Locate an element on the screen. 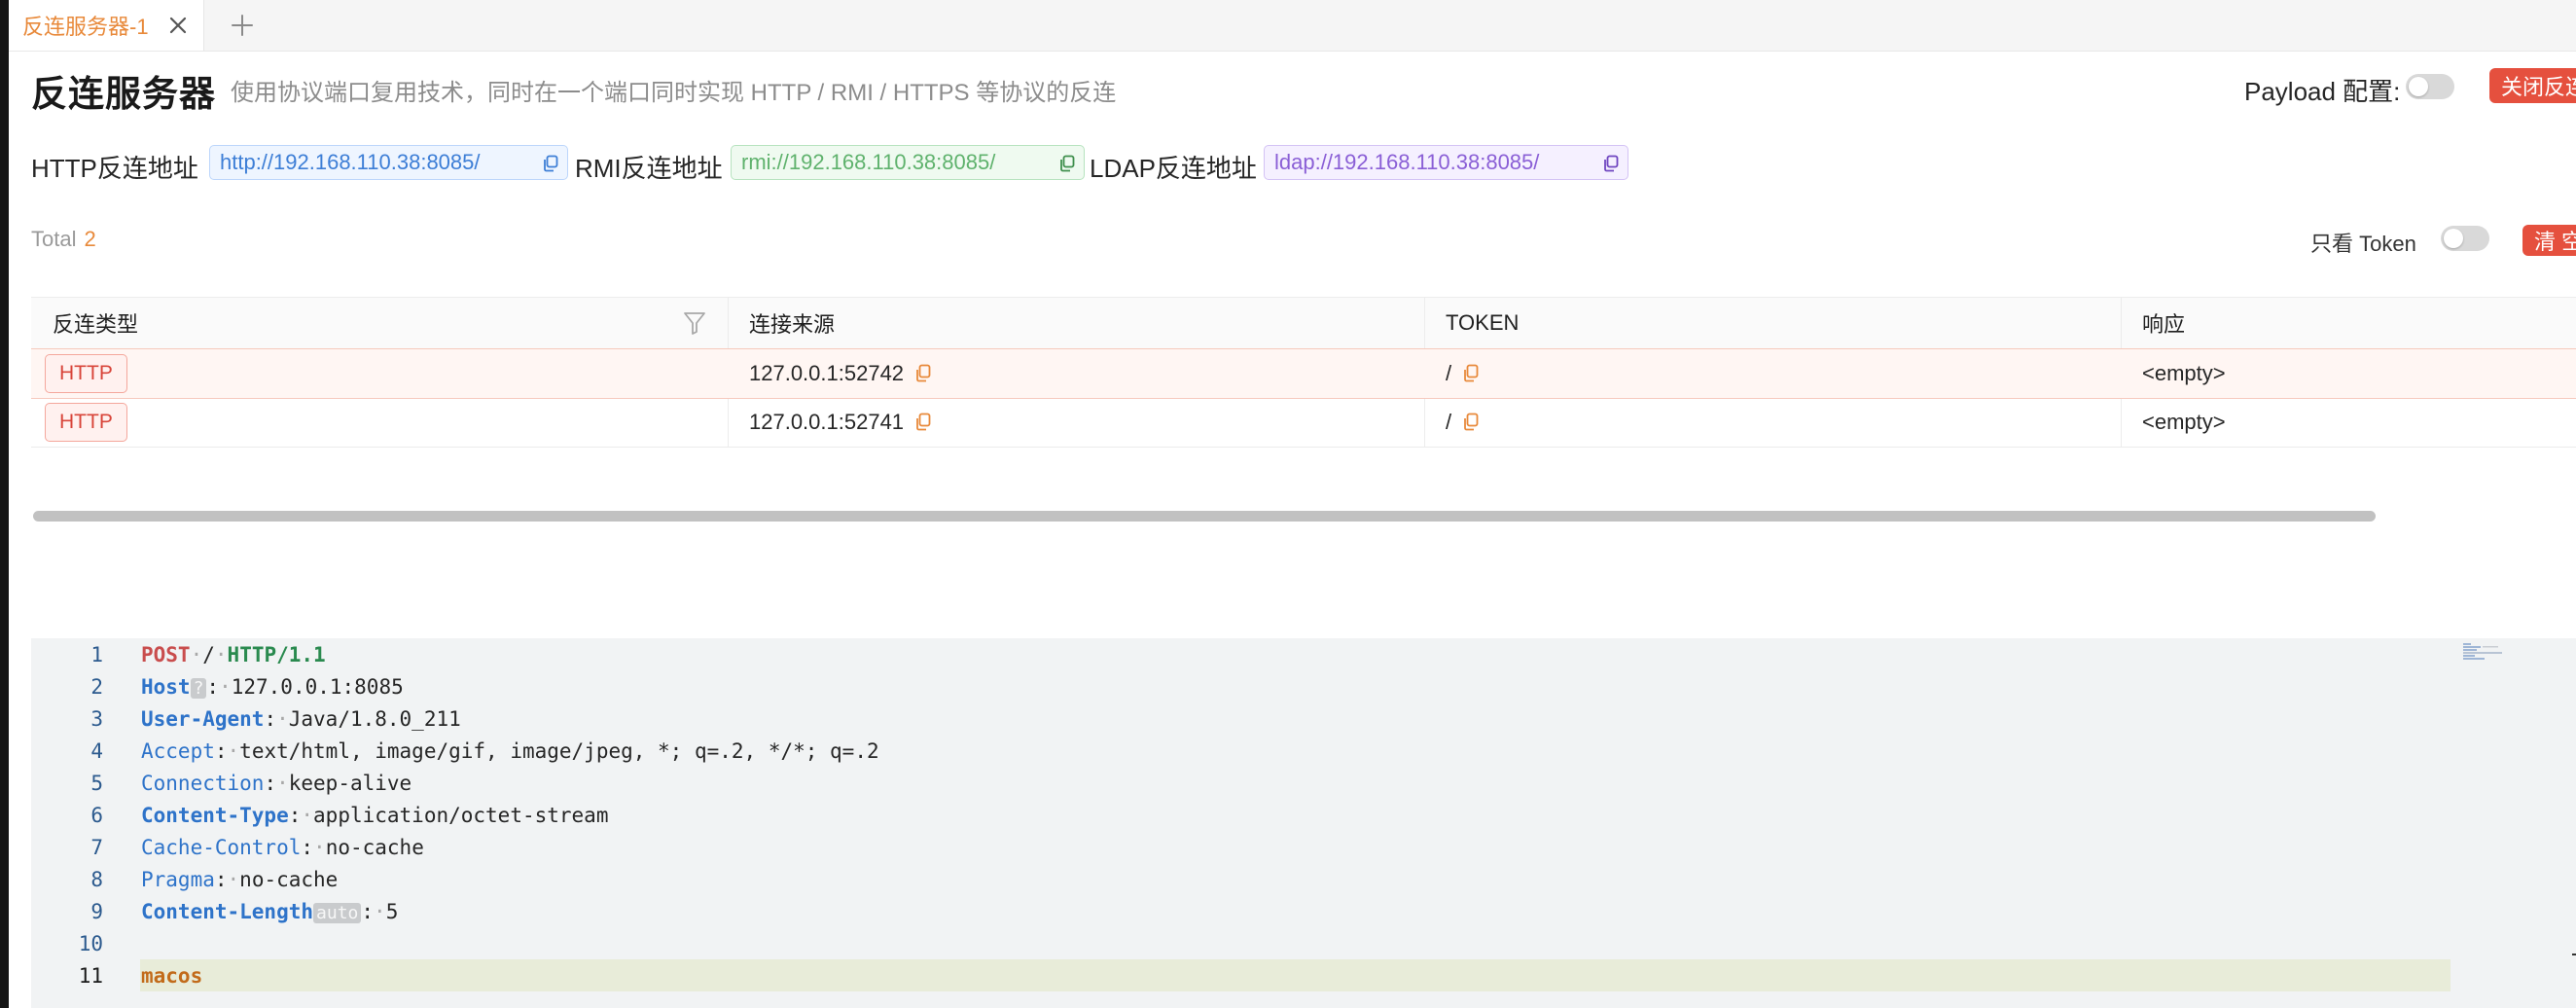 The image size is (2576, 1008). column-header-response: 响应 is located at coordinates (2348, 323).